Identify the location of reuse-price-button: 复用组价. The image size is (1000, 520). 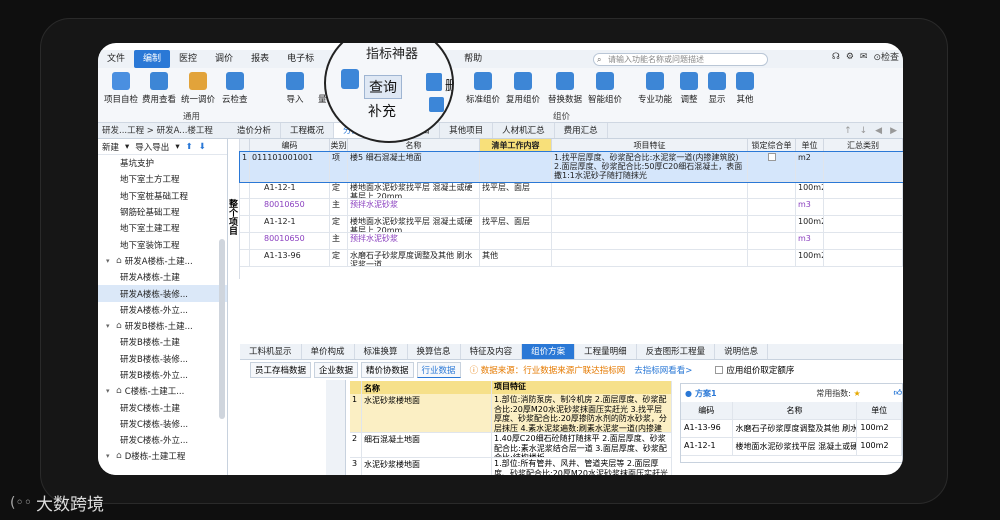
(523, 88).